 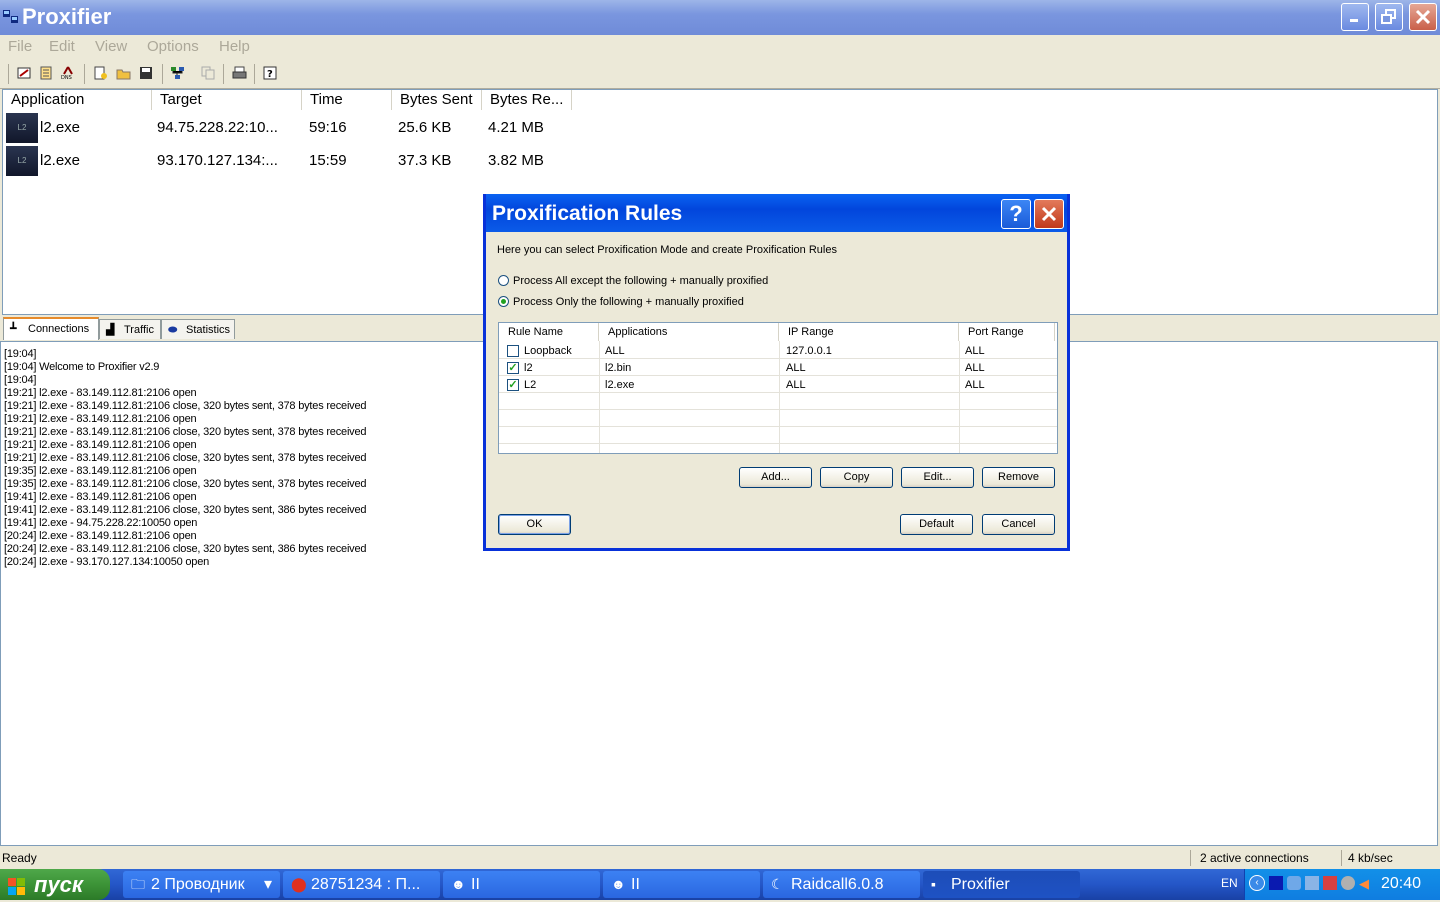 What do you see at coordinates (720, 46) in the screenshot?
I see `menu-bar: File Edit View Options Help` at bounding box center [720, 46].